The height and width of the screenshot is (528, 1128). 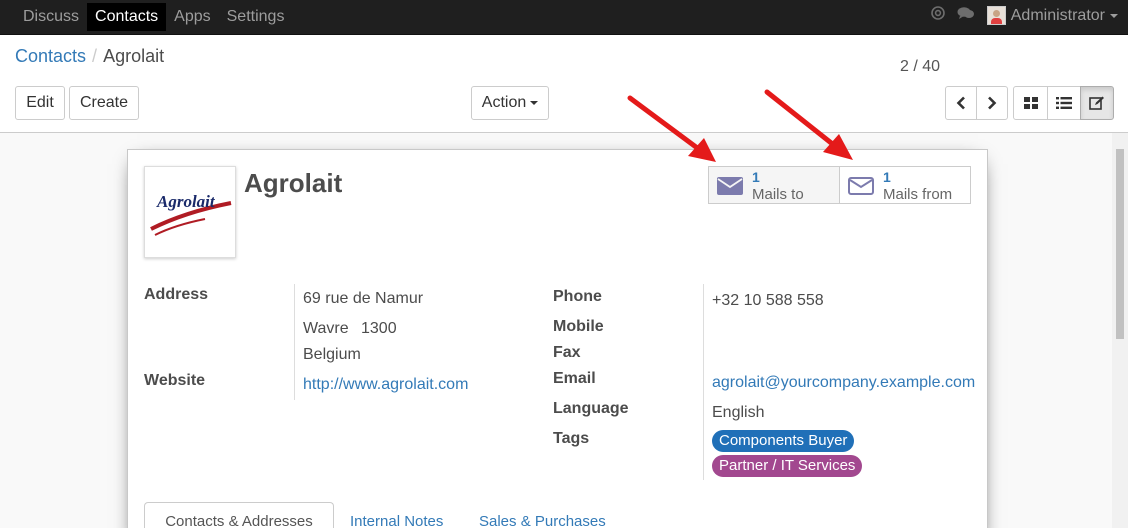 I want to click on street-field: 69 rue de Namur, so click(x=363, y=298).